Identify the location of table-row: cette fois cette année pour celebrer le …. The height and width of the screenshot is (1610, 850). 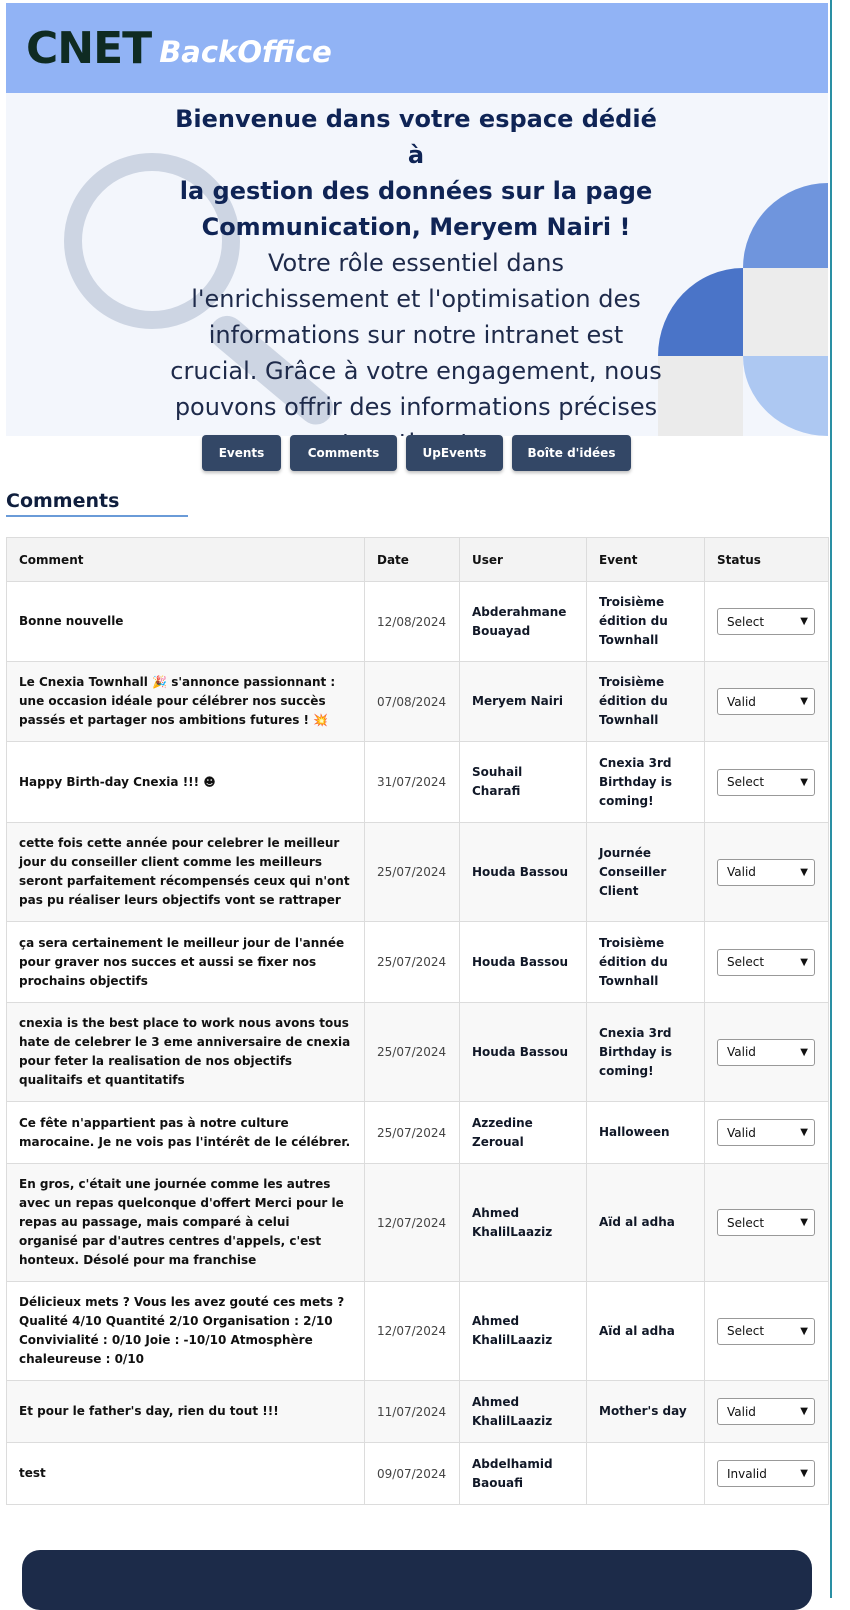
(417, 872).